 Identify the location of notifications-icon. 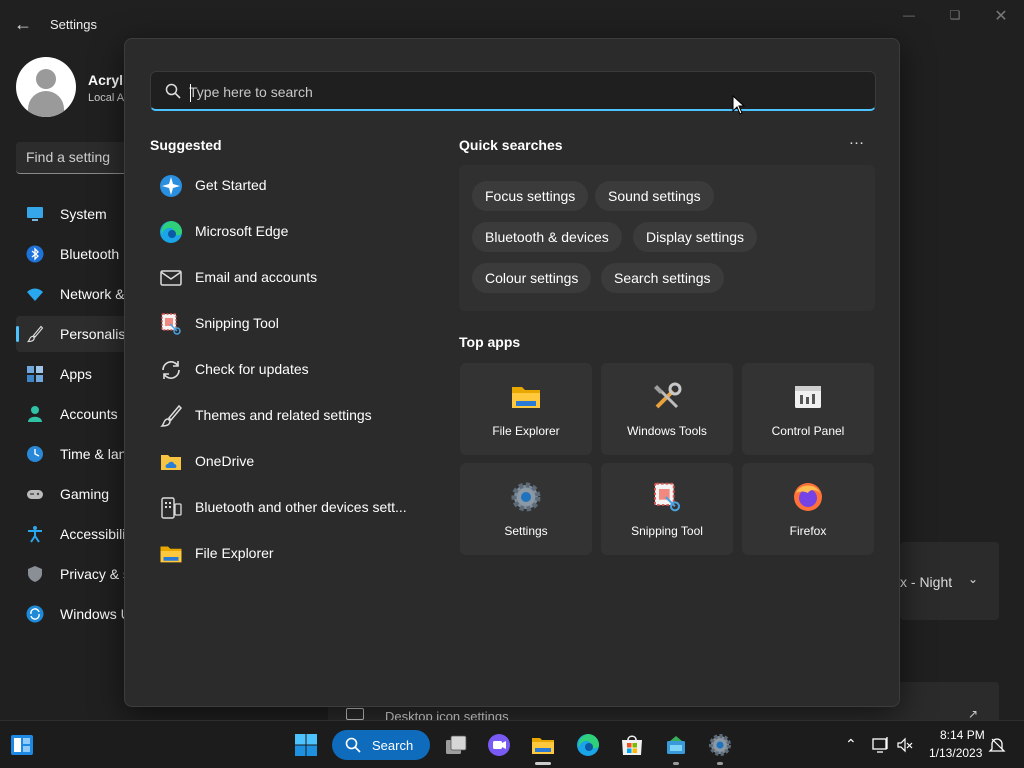
(997, 745).